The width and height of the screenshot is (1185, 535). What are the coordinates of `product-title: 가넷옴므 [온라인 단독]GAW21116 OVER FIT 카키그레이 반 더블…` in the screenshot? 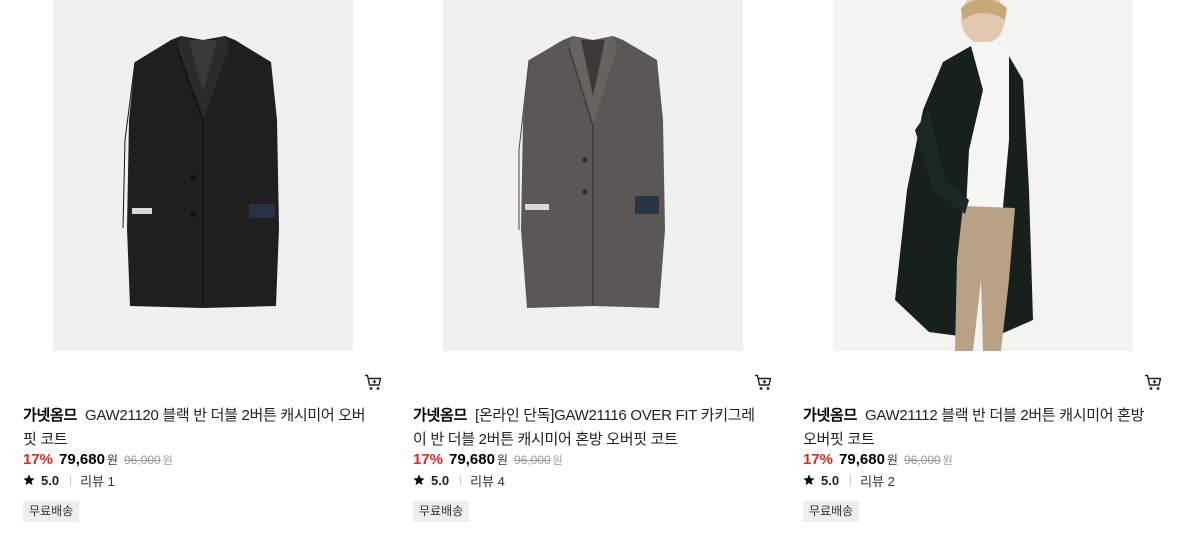 It's located at (589, 428).